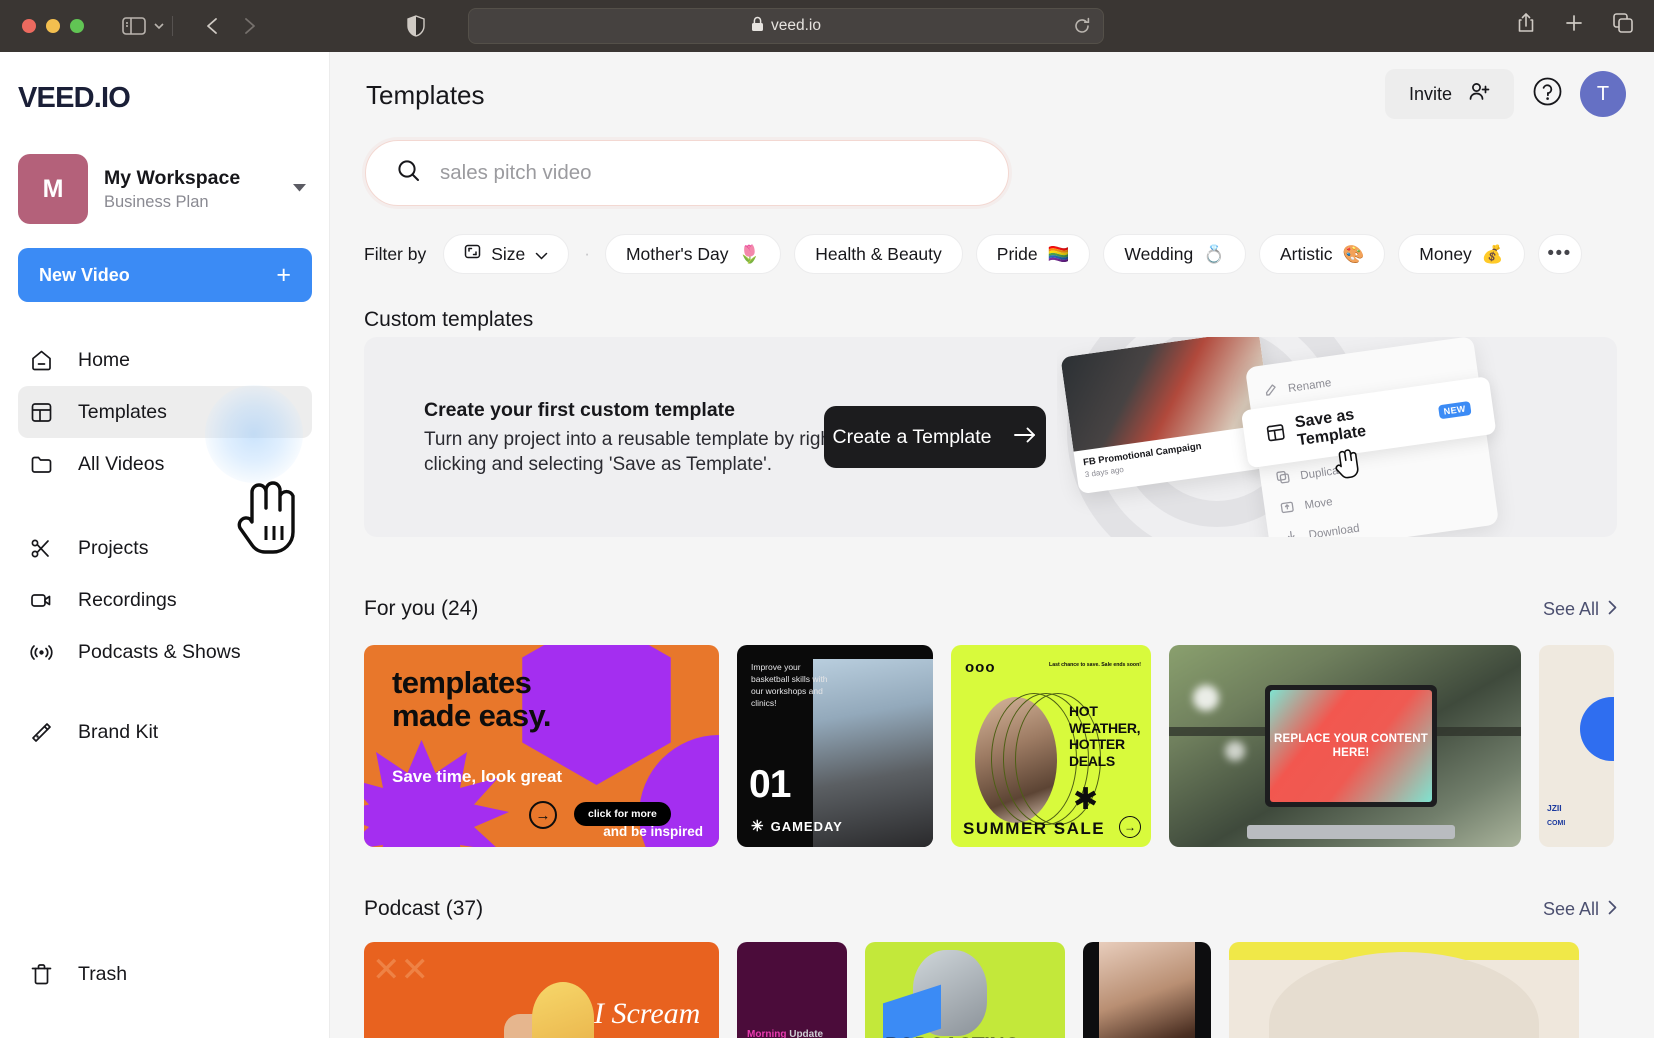 This screenshot has width=1654, height=1038. I want to click on podcast-card-ice-cream: ✕✕ I Scream, so click(541, 990).